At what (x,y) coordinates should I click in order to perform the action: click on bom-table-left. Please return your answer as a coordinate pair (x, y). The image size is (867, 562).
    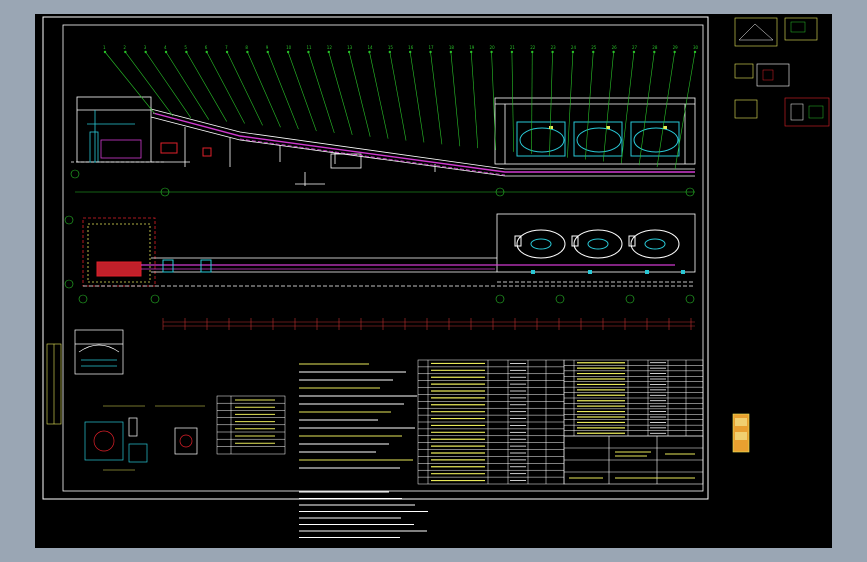
    Looking at the image, I should click on (491, 422).